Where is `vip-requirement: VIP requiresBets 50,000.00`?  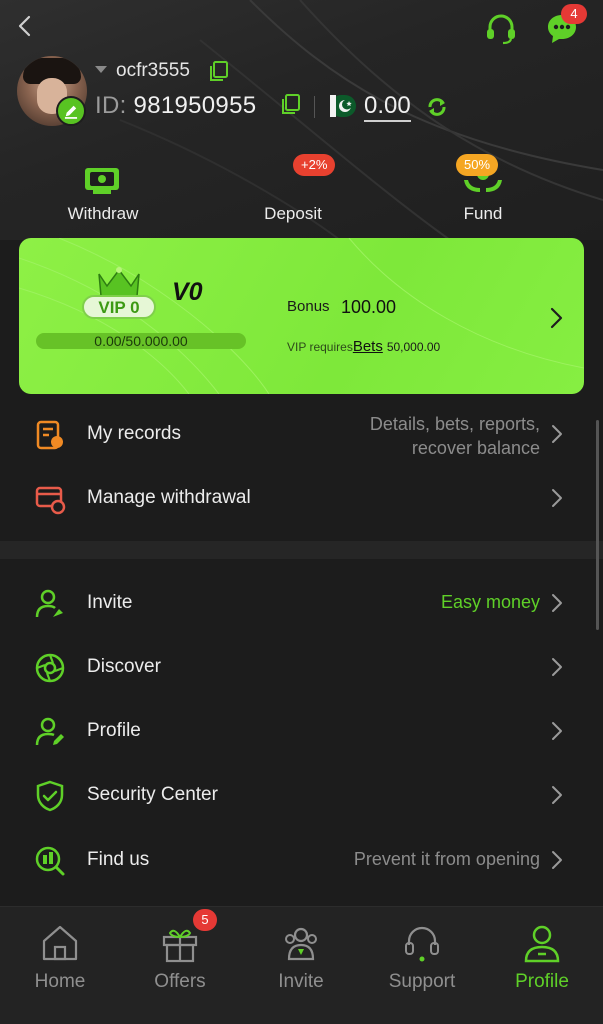
vip-requirement: VIP requiresBets 50,000.00 is located at coordinates (363, 346).